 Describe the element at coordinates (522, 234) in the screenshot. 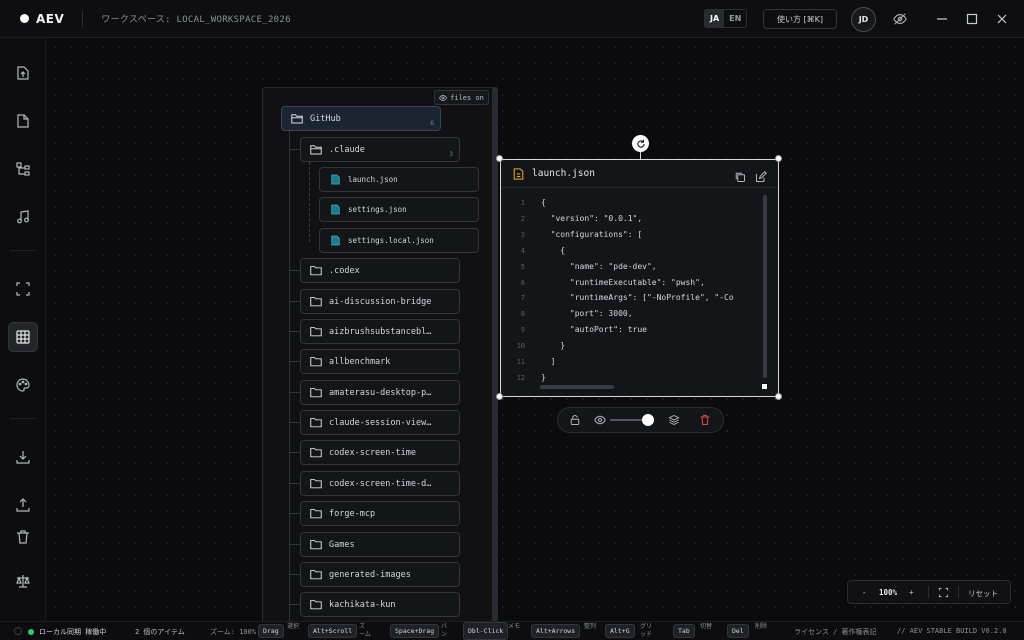

I see `line-number: 3` at that location.